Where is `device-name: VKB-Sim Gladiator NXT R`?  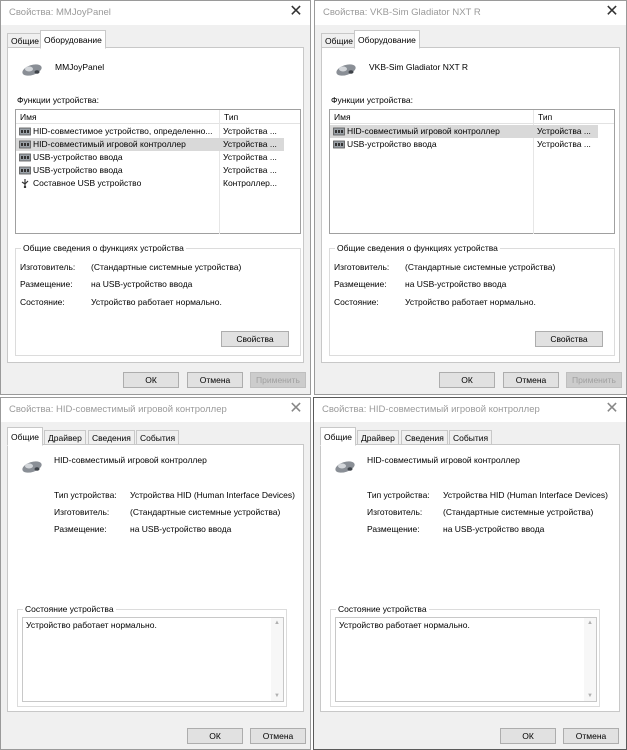 device-name: VKB-Sim Gladiator NXT R is located at coordinates (419, 67).